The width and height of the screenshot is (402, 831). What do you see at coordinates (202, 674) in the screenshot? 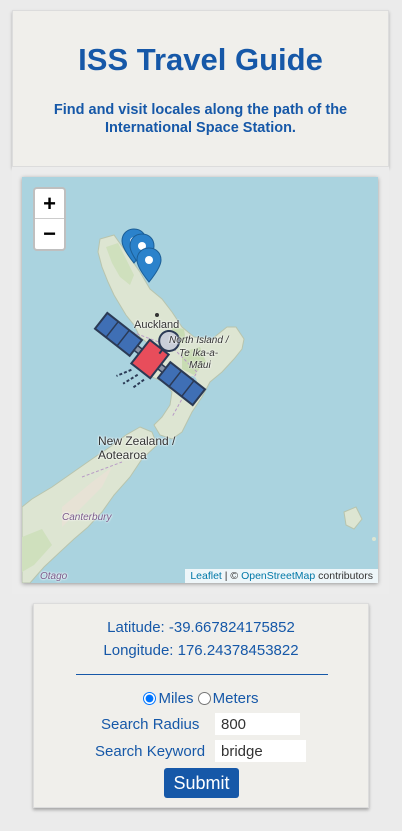
I see `divider` at bounding box center [202, 674].